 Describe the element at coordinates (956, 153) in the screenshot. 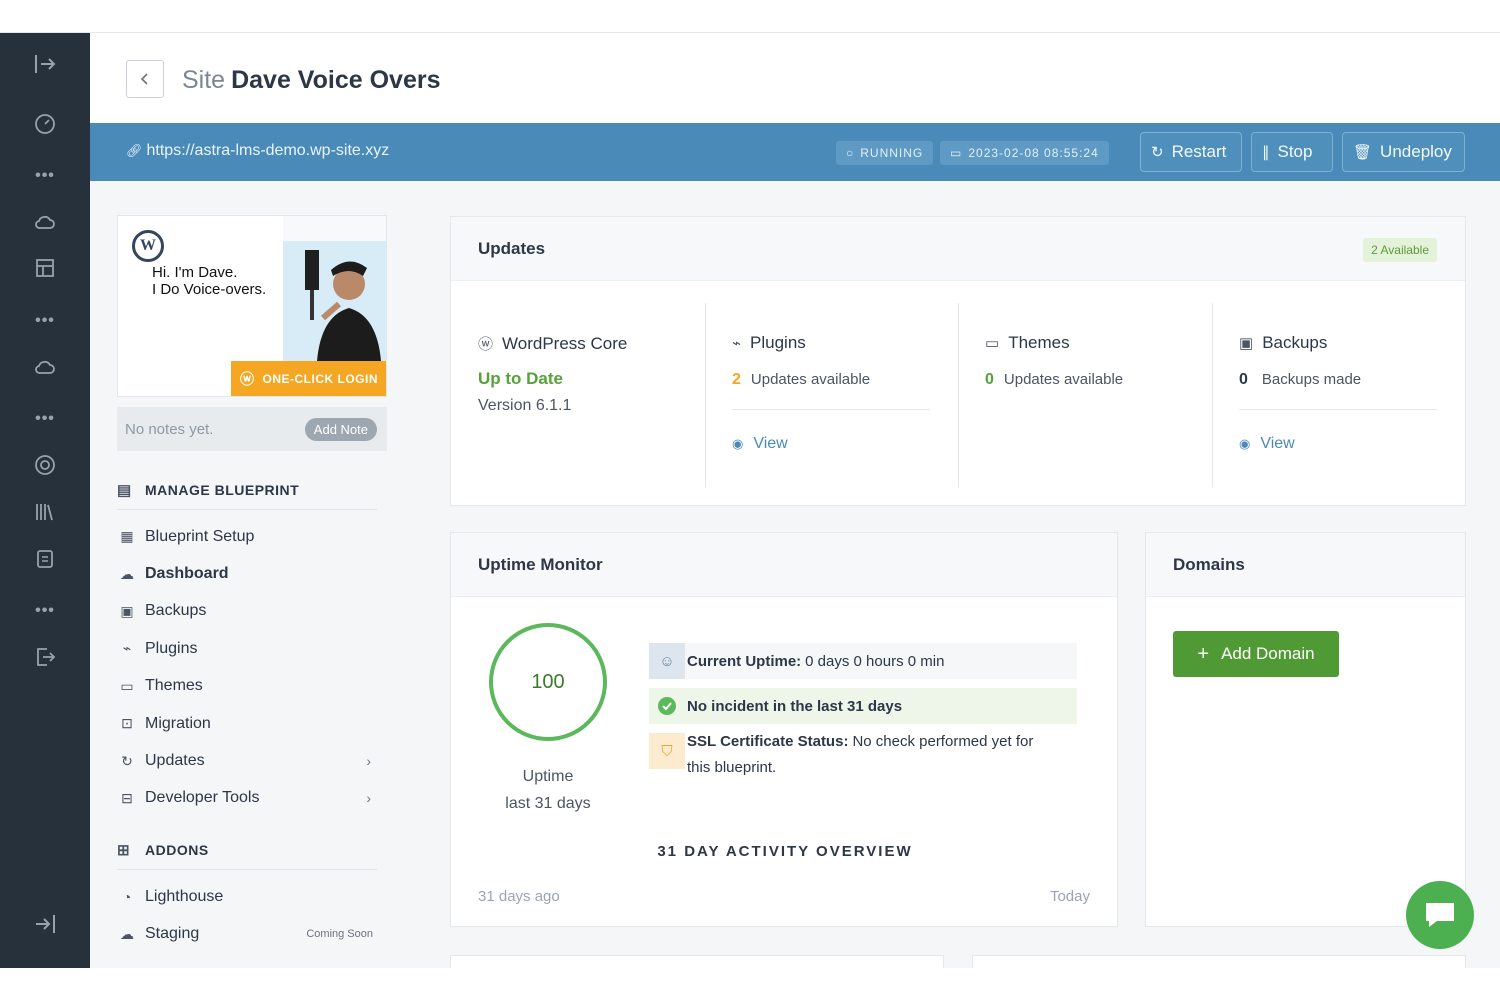

I see `calendar-icon: ▭` at that location.